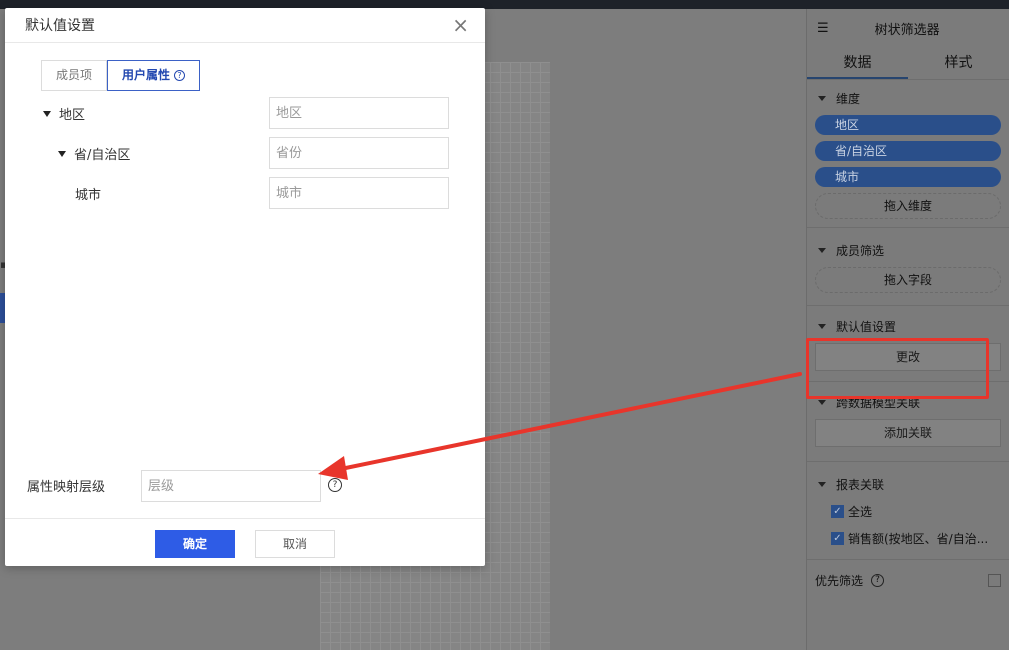 The width and height of the screenshot is (1009, 650). I want to click on member-filter-drop-zone: 拖入字段, so click(908, 280).